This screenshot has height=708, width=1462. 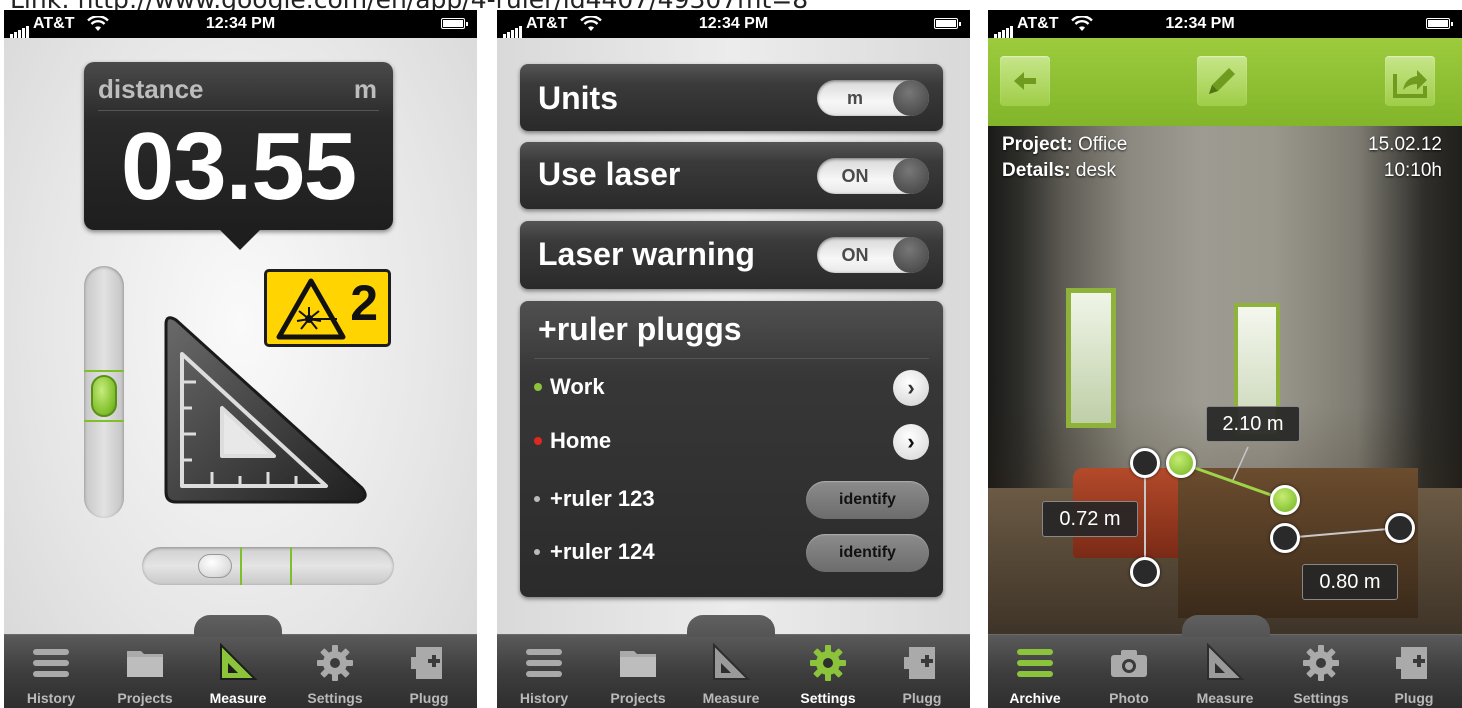 I want to click on status-bar: AT&T 12:34 PM, so click(x=240, y=24).